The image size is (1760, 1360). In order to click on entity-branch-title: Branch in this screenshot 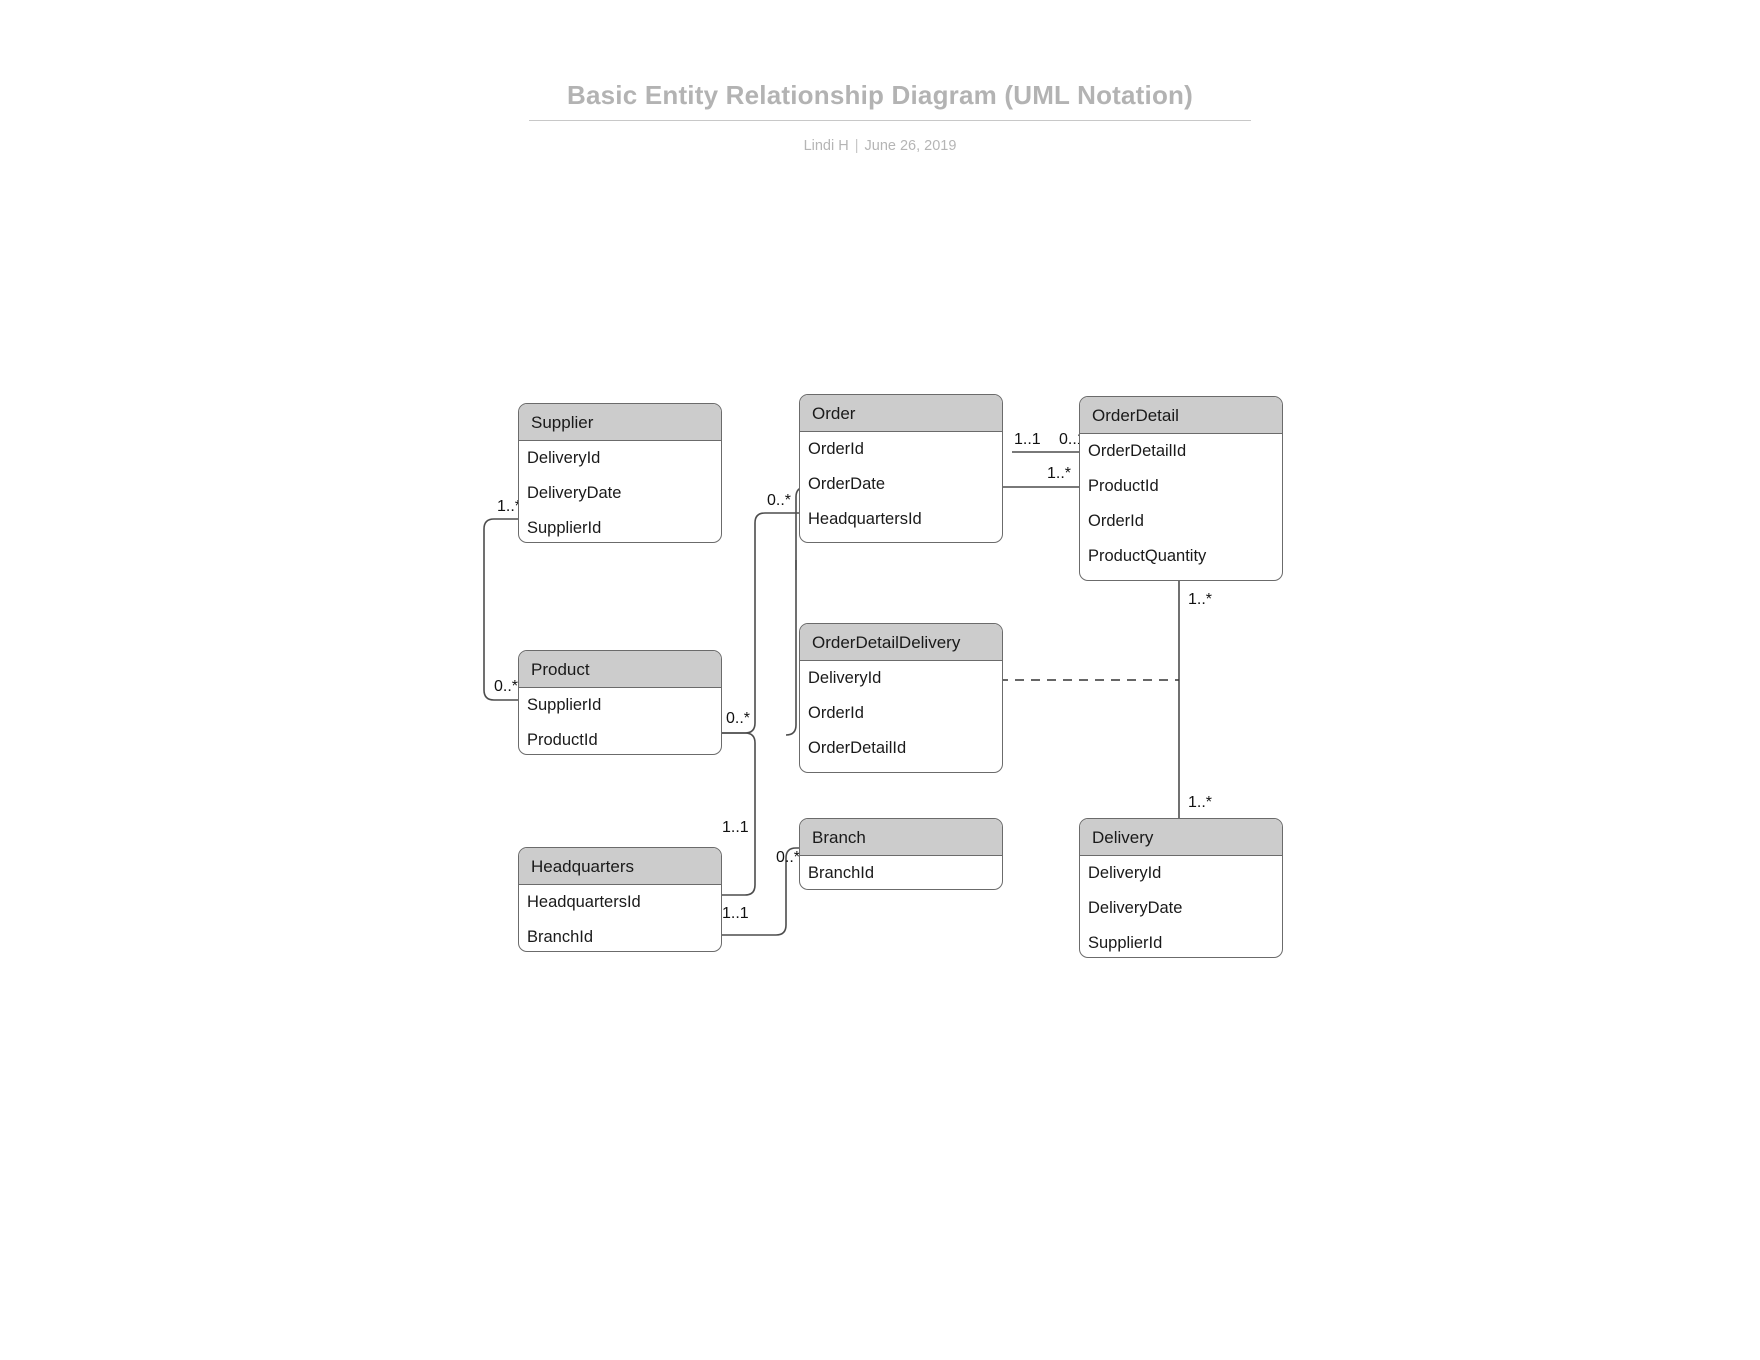, I will do `click(901, 837)`.